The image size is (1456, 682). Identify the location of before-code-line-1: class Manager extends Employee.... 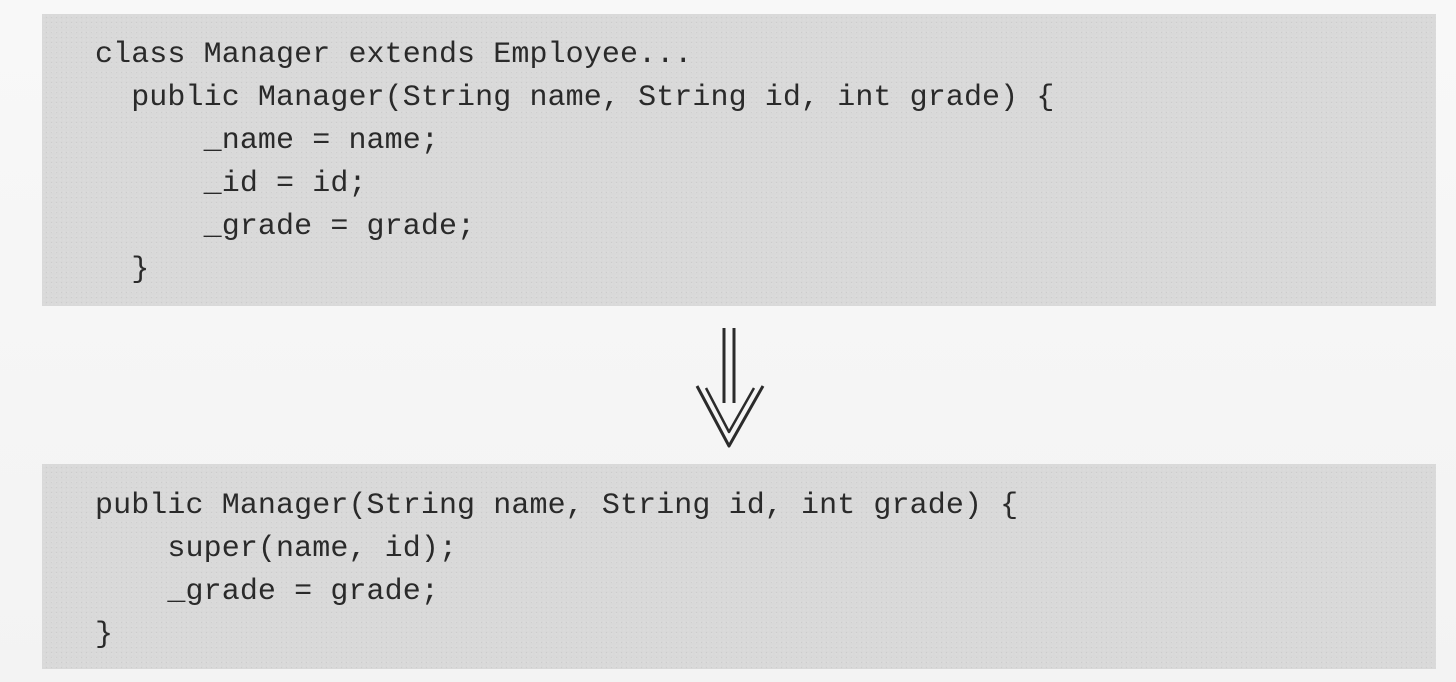
(394, 55).